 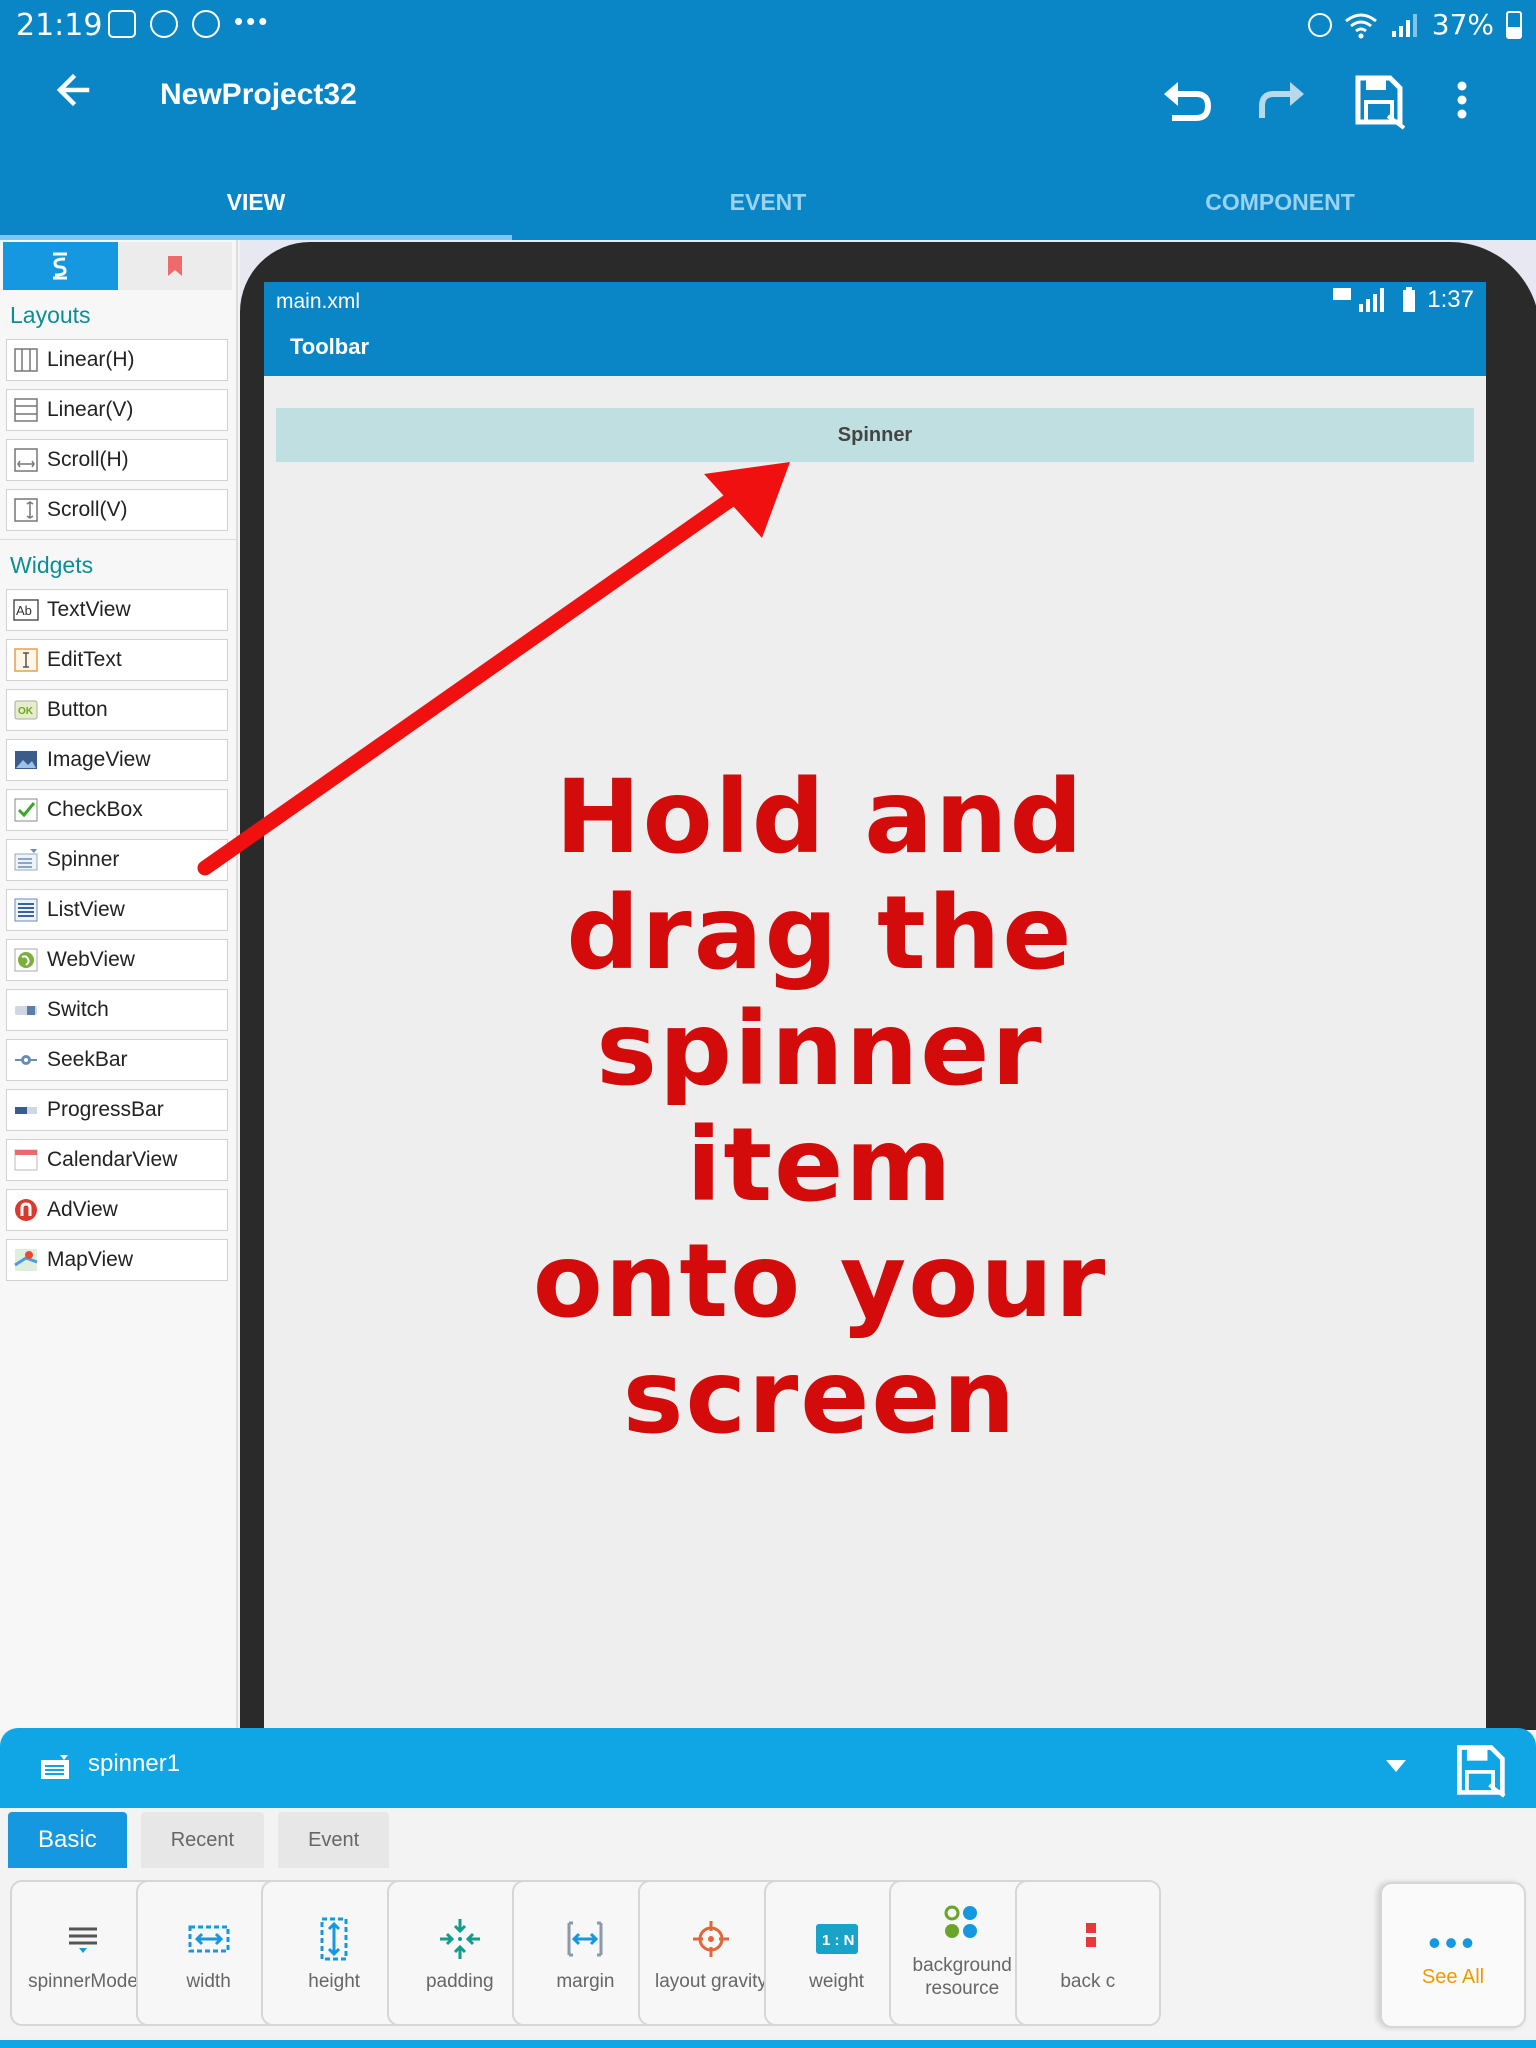 I want to click on palette-item-label: Switch, so click(x=78, y=1009).